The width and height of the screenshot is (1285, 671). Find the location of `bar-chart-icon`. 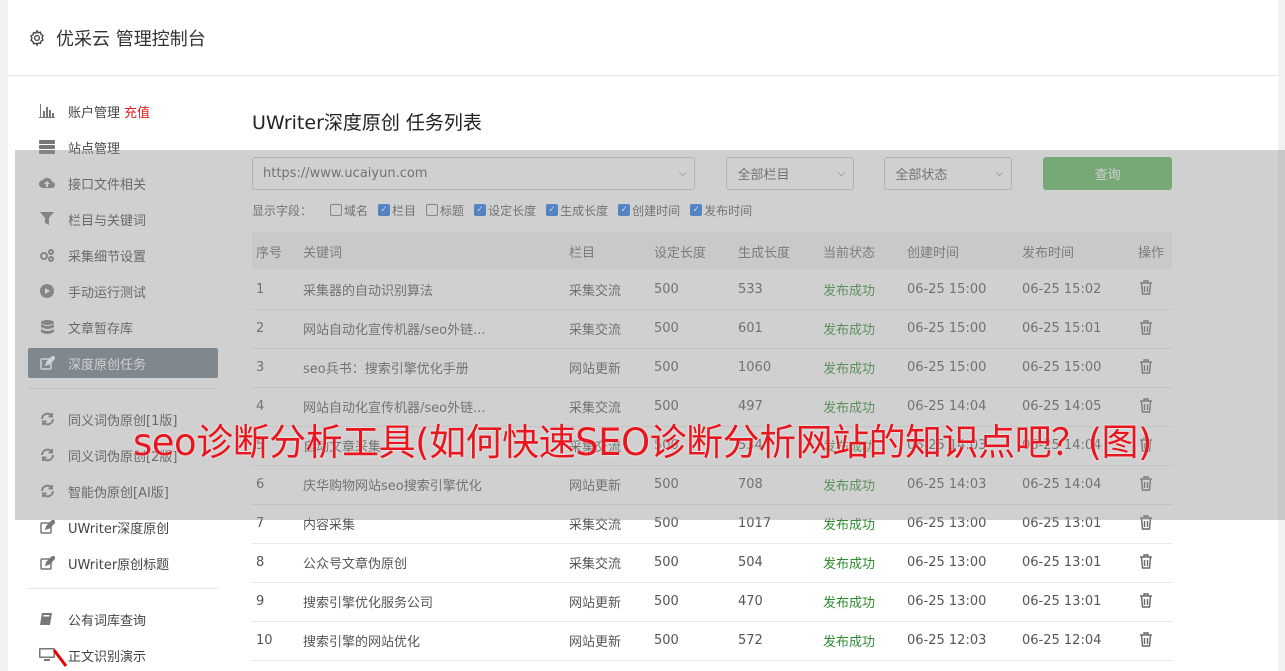

bar-chart-icon is located at coordinates (47, 111).